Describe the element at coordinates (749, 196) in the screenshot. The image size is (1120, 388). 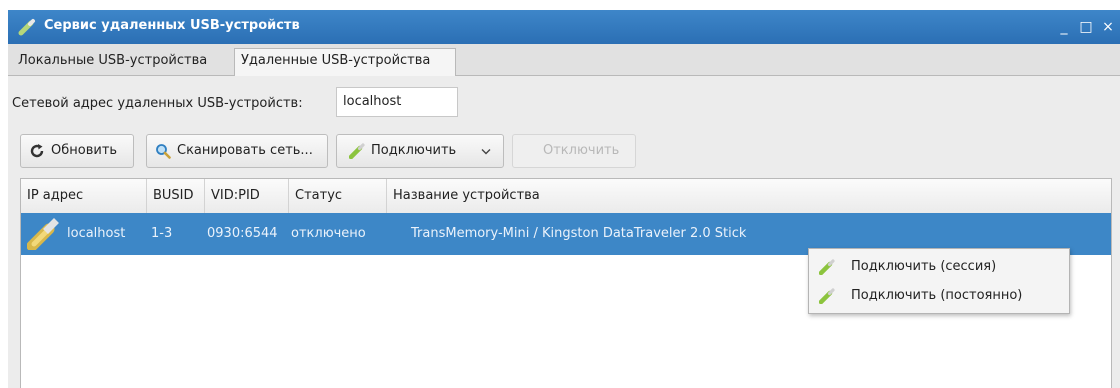
I see `column-header-device-name: Название устройства` at that location.